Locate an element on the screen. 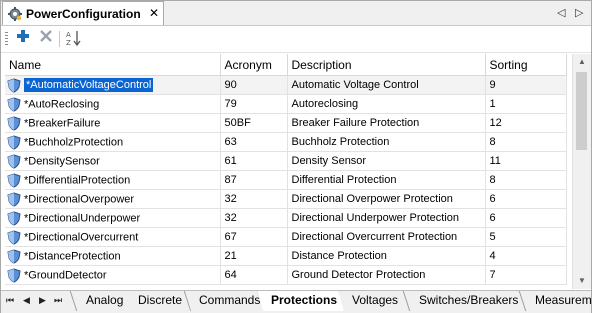 The height and width of the screenshot is (313, 592). last-sheet-icon: ⏭ is located at coordinates (58, 300).